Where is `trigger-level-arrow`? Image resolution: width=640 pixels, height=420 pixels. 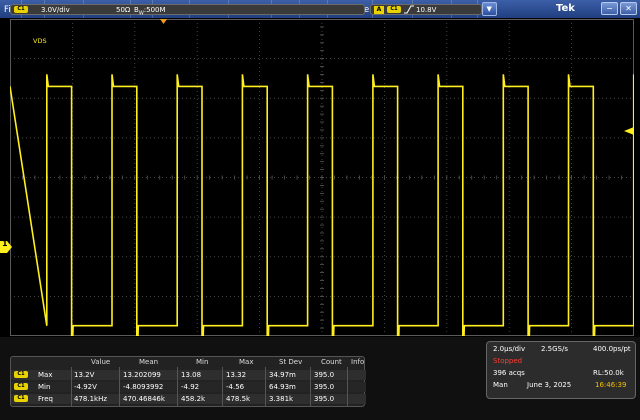
trigger-level-arrow is located at coordinates (629, 131).